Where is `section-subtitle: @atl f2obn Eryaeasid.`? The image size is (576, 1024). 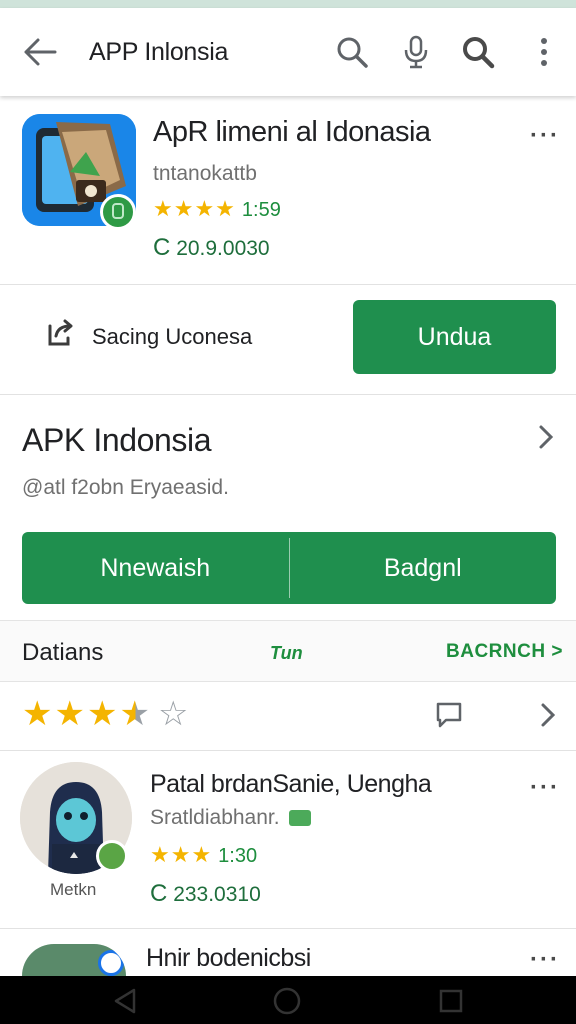 section-subtitle: @atl f2obn Eryaeasid. is located at coordinates (125, 487).